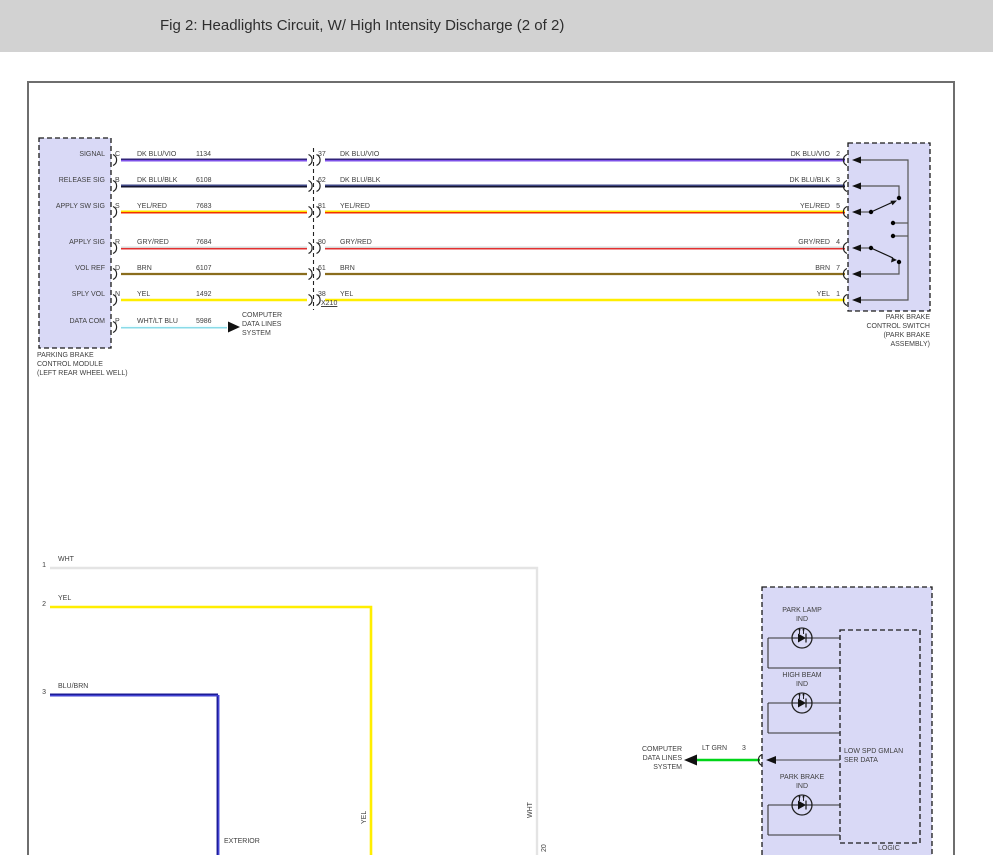 This screenshot has width=993, height=855. Describe the element at coordinates (118, 268) in the screenshot. I see `pin-letter-label: D` at that location.